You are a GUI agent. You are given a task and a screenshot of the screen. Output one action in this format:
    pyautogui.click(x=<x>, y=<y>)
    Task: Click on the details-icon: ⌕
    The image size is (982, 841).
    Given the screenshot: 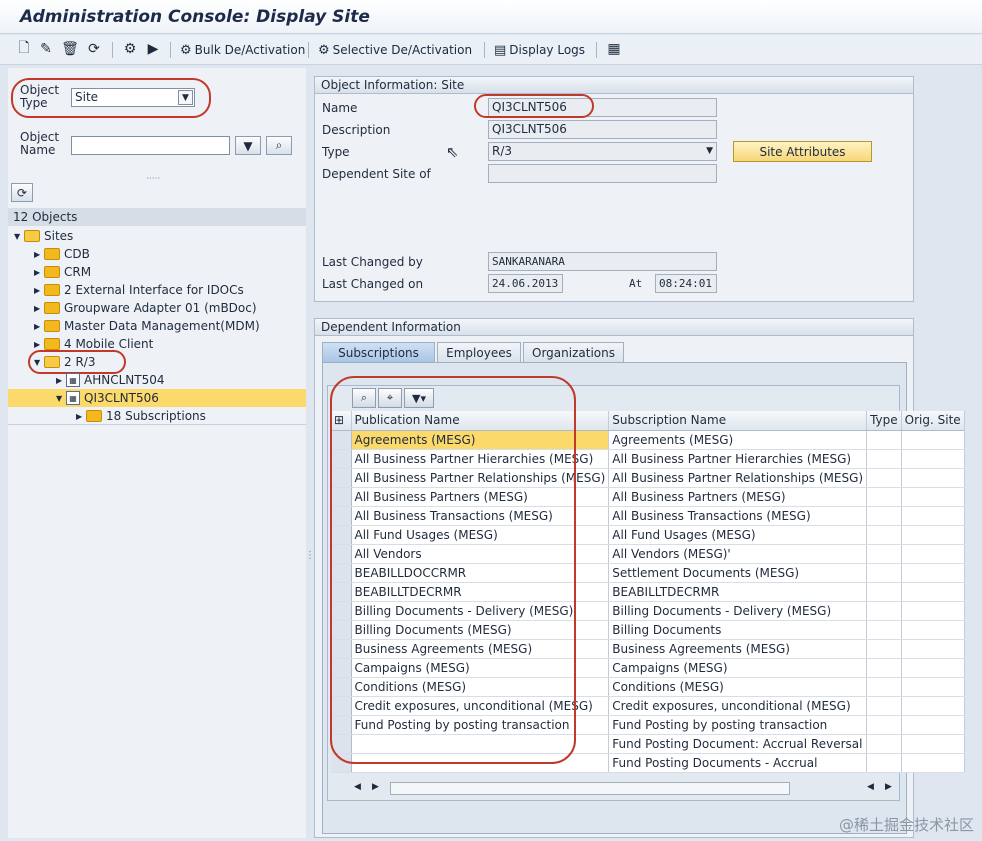 What is the action you would take?
    pyautogui.click(x=364, y=398)
    